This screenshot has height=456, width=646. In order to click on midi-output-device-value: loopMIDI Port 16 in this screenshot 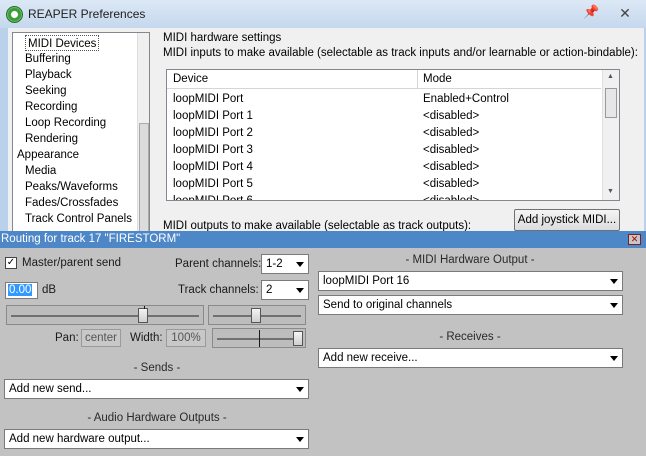, I will do `click(366, 281)`.